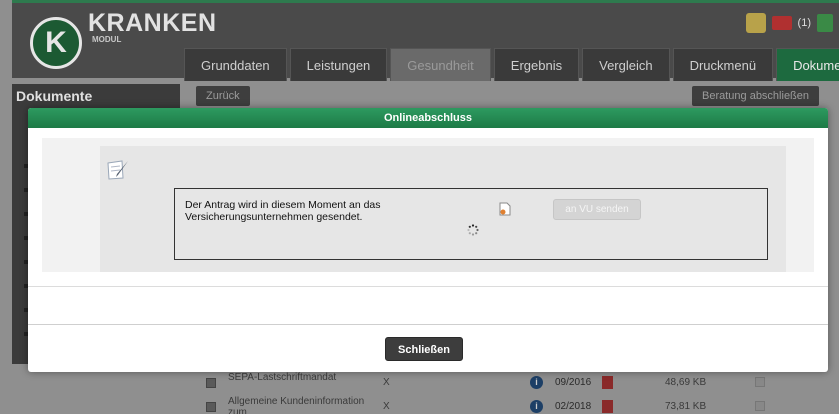 The image size is (839, 414). Describe the element at coordinates (597, 209) in the screenshot. I see `send-to-insurer-button: an VU senden` at that location.